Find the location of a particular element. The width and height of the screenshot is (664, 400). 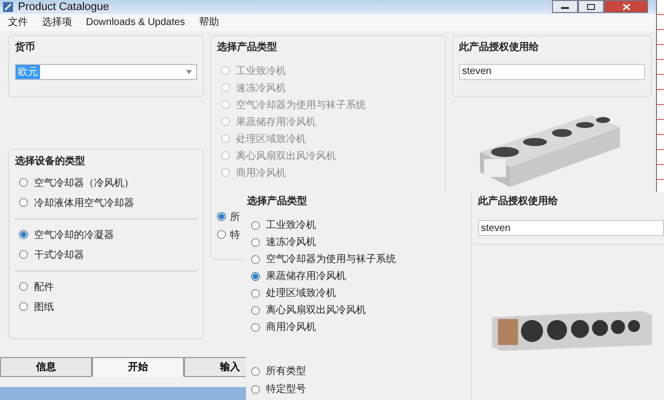

window-title: Product Catalogue is located at coordinates (64, 6).